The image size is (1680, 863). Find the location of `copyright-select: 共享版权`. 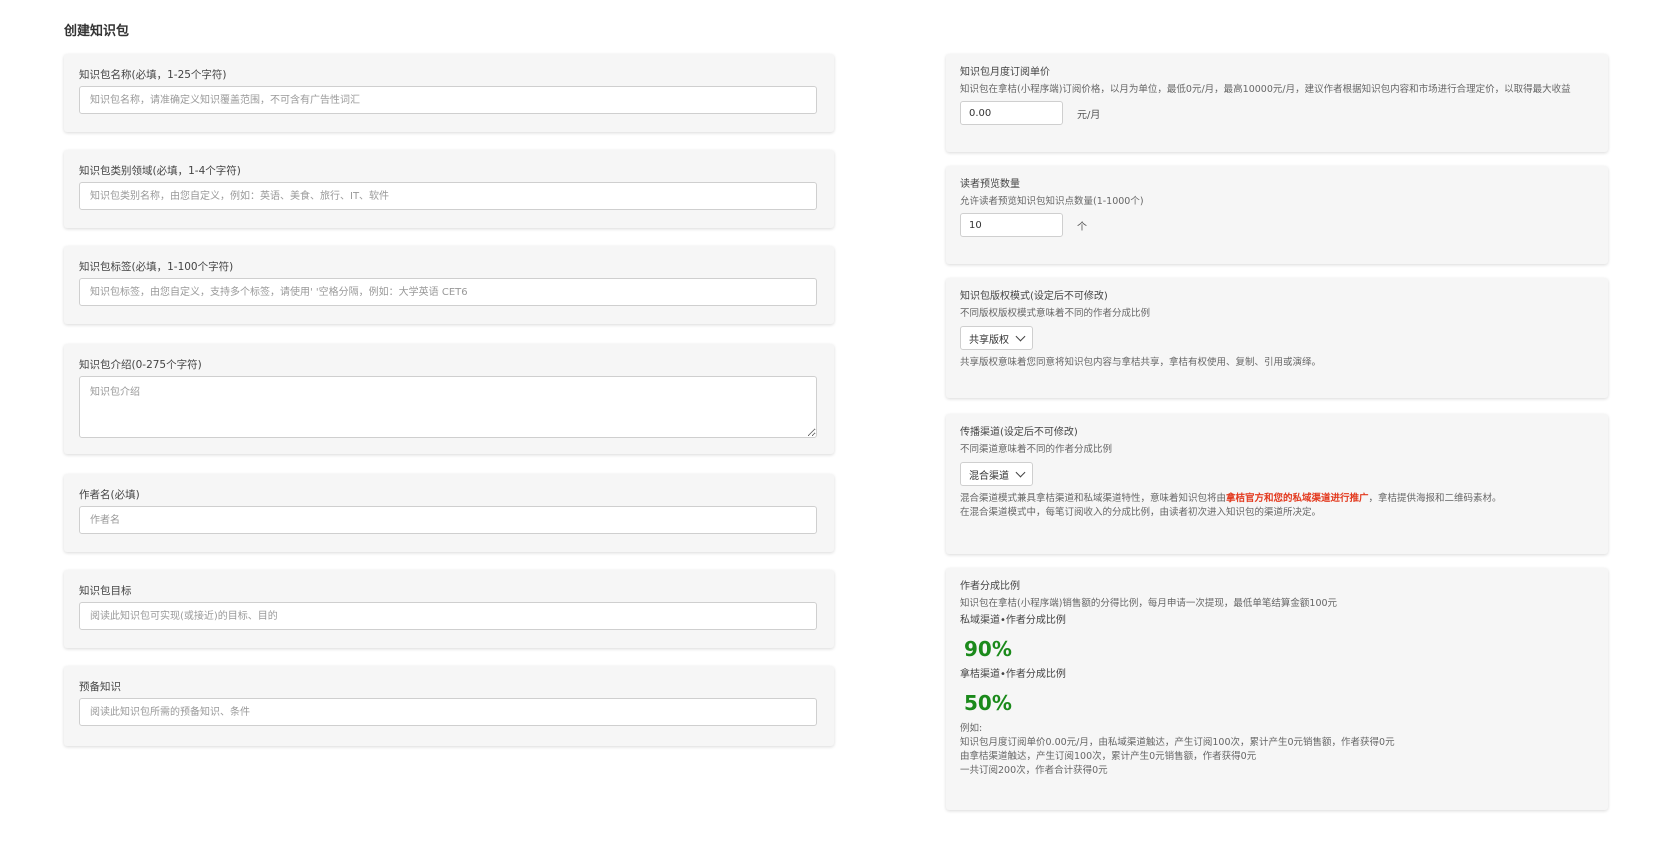

copyright-select: 共享版权 is located at coordinates (996, 338).